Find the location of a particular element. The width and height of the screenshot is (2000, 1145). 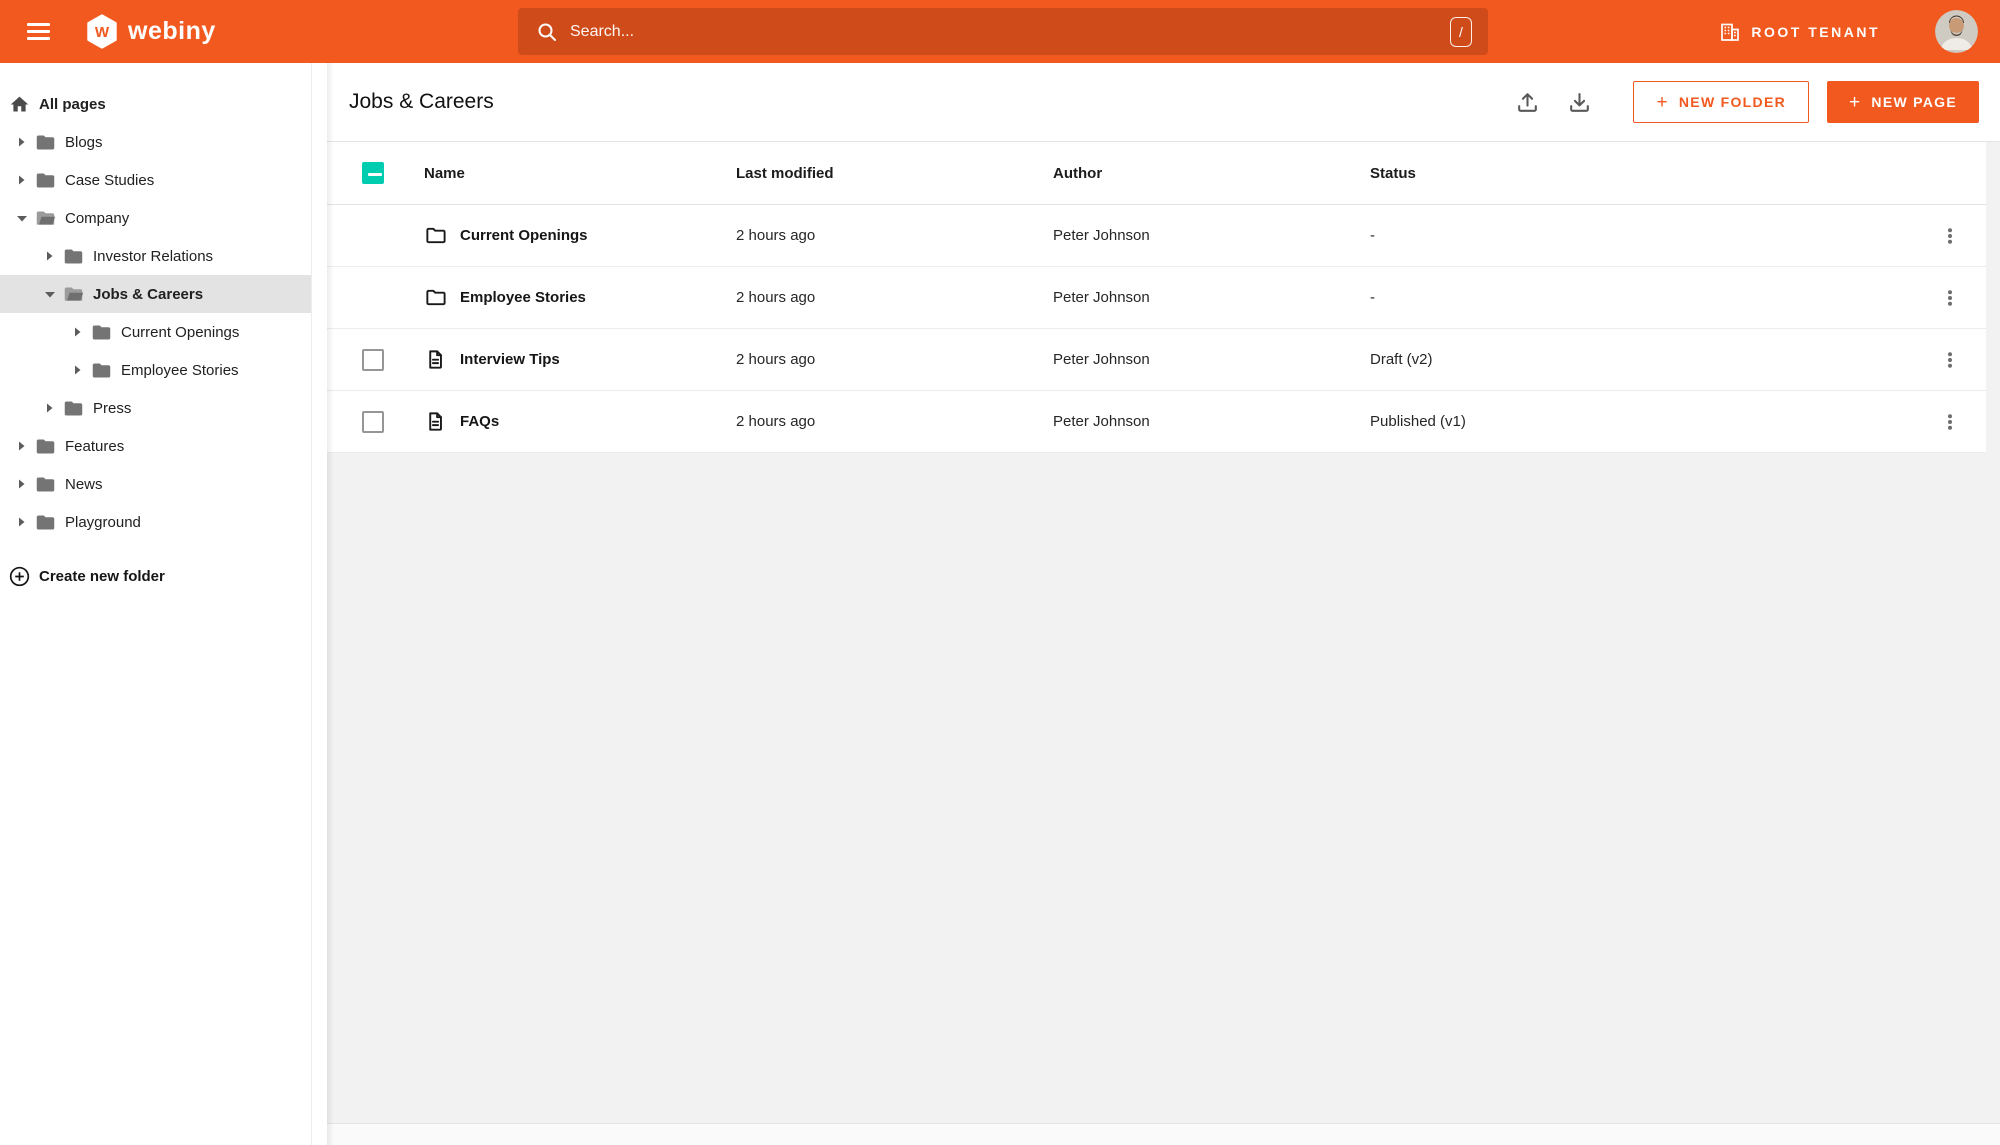

home-icon is located at coordinates (19, 103).